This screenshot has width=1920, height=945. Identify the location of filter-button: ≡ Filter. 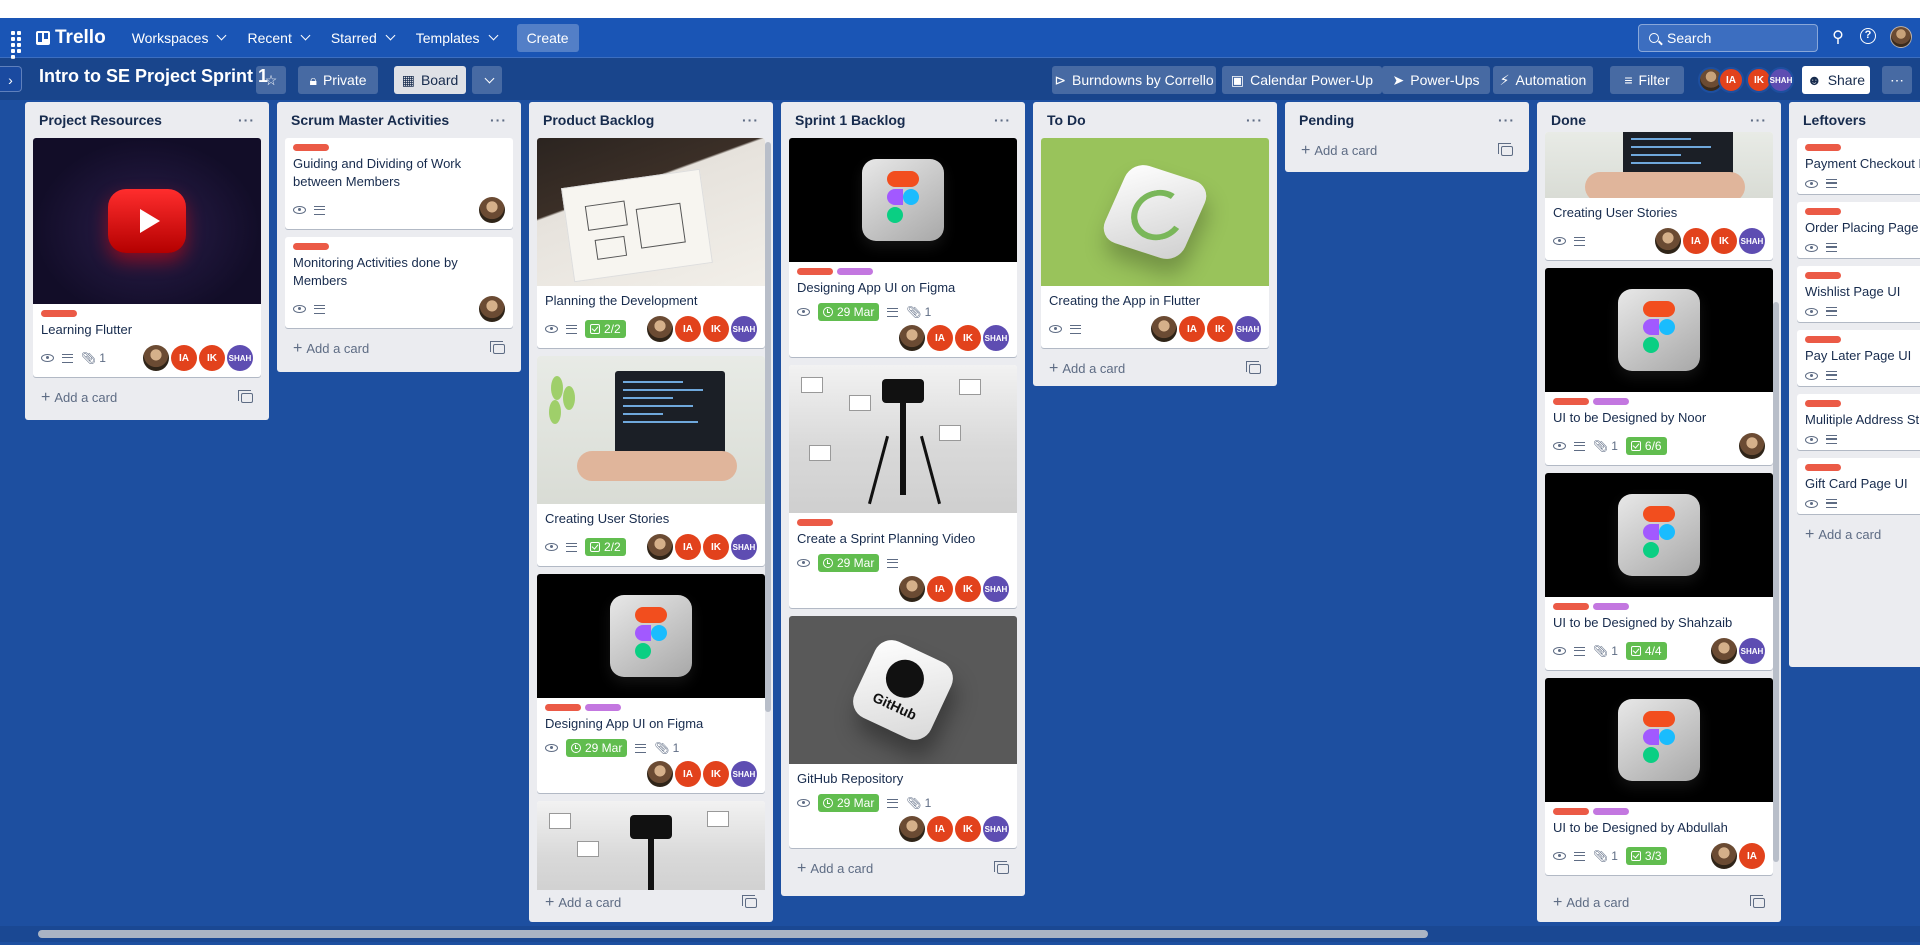
(1647, 80).